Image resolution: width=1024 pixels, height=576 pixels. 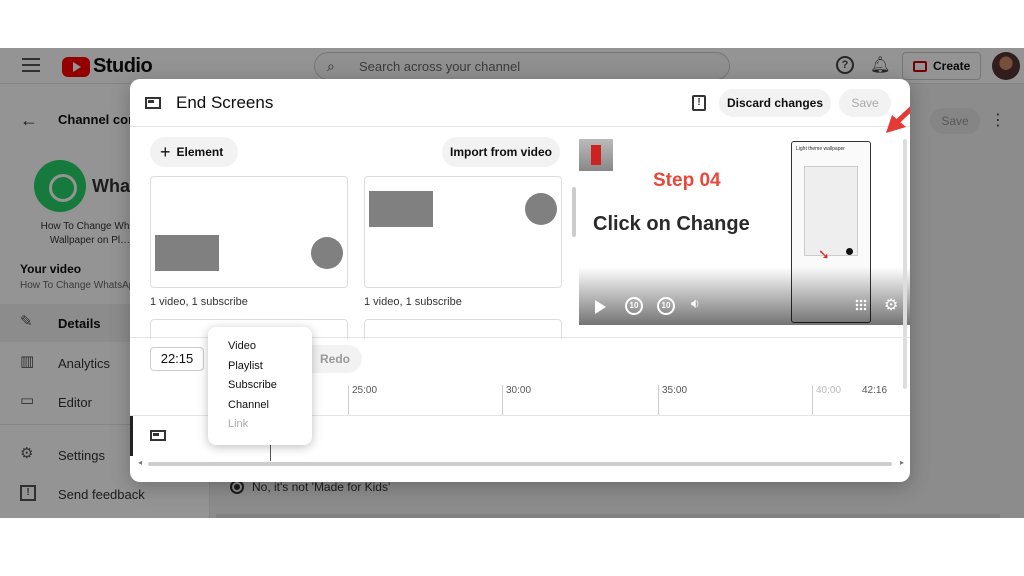 What do you see at coordinates (600, 307) in the screenshot?
I see `play-icon` at bounding box center [600, 307].